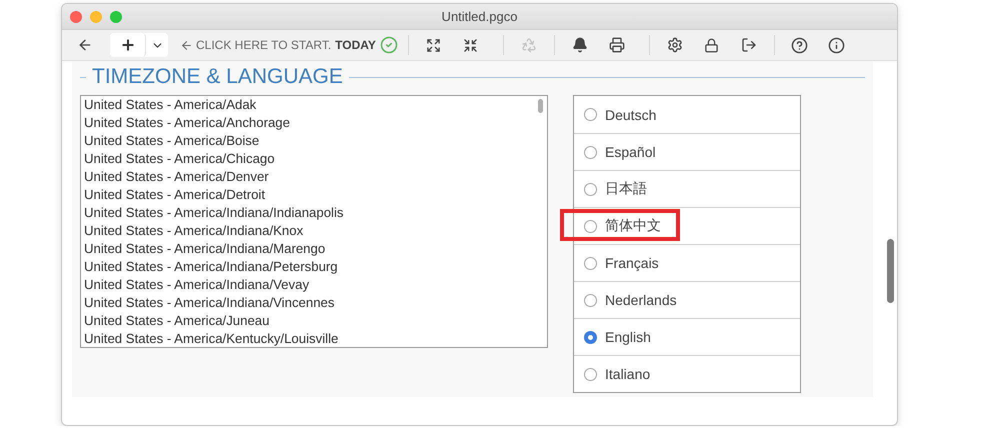 The width and height of the screenshot is (989, 439). Describe the element at coordinates (626, 189) in the screenshot. I see `language-label: 日本語` at that location.